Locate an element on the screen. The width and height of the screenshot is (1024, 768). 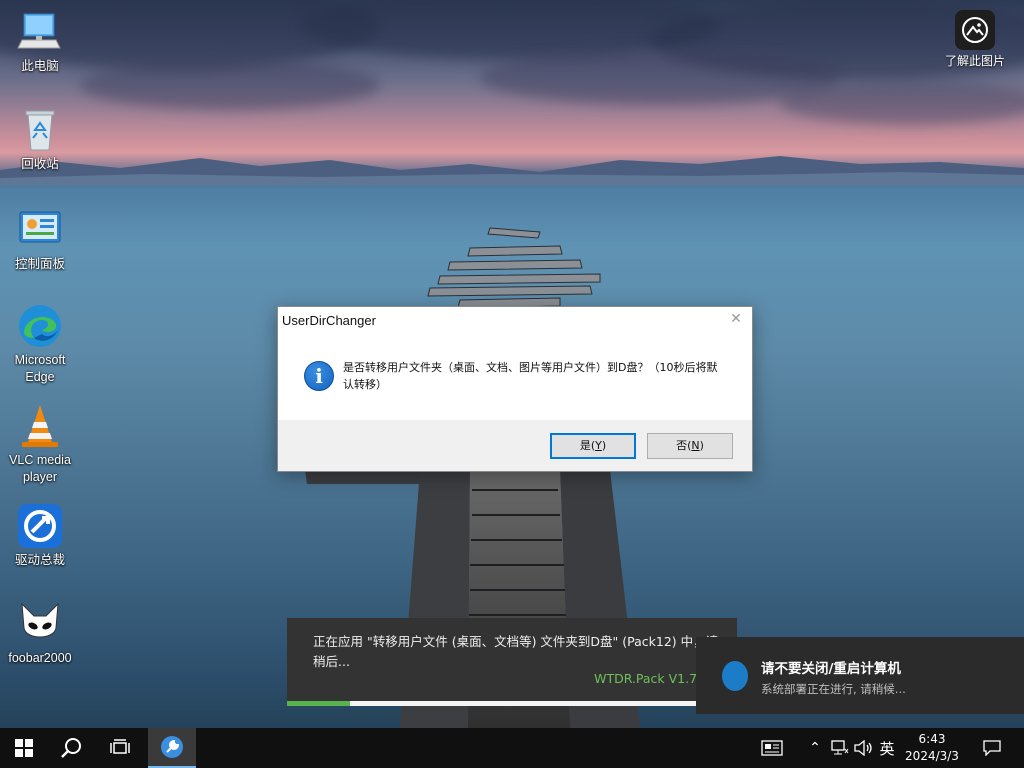
no-button-accel: N is located at coordinates (695, 445).